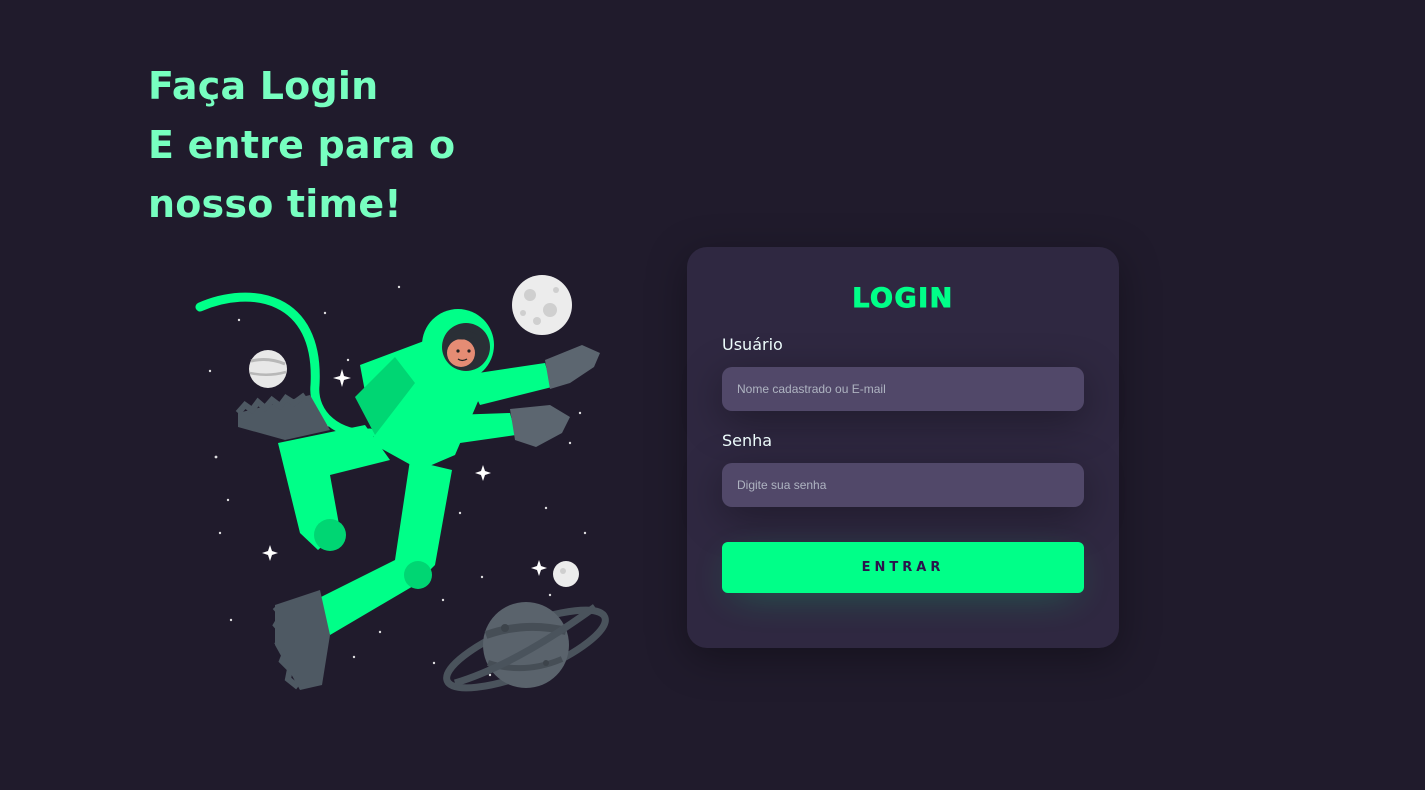 The height and width of the screenshot is (790, 1425). What do you see at coordinates (555, 396) in the screenshot?
I see `gloves` at bounding box center [555, 396].